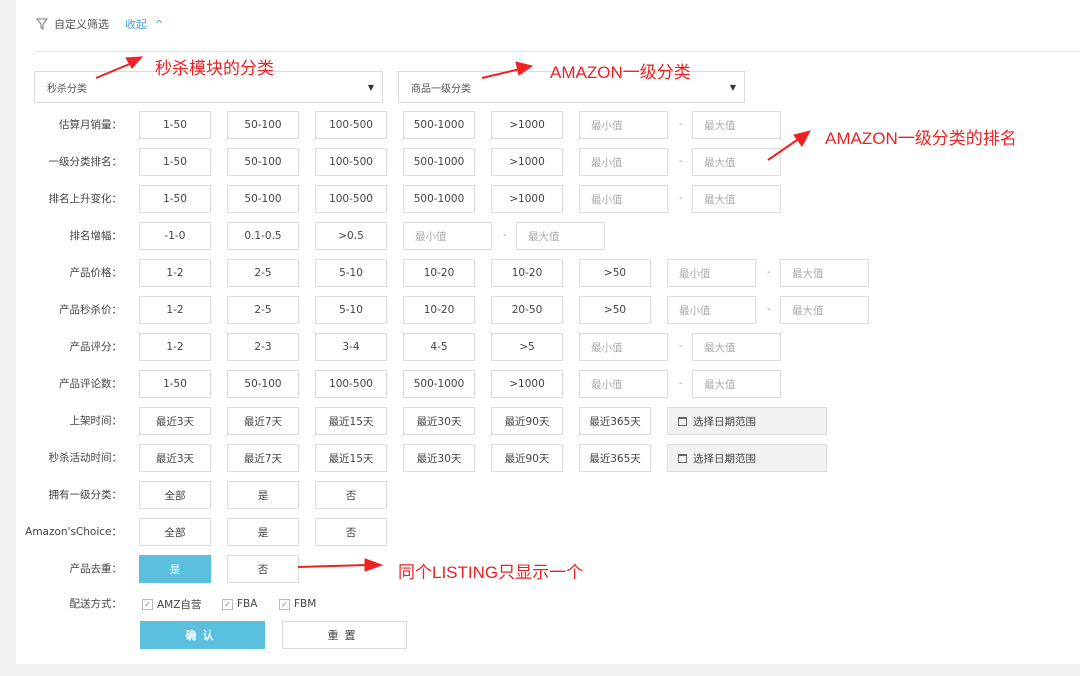 This screenshot has height=676, width=1080. What do you see at coordinates (175, 236) in the screenshot?
I see `option-button: -1-0` at bounding box center [175, 236].